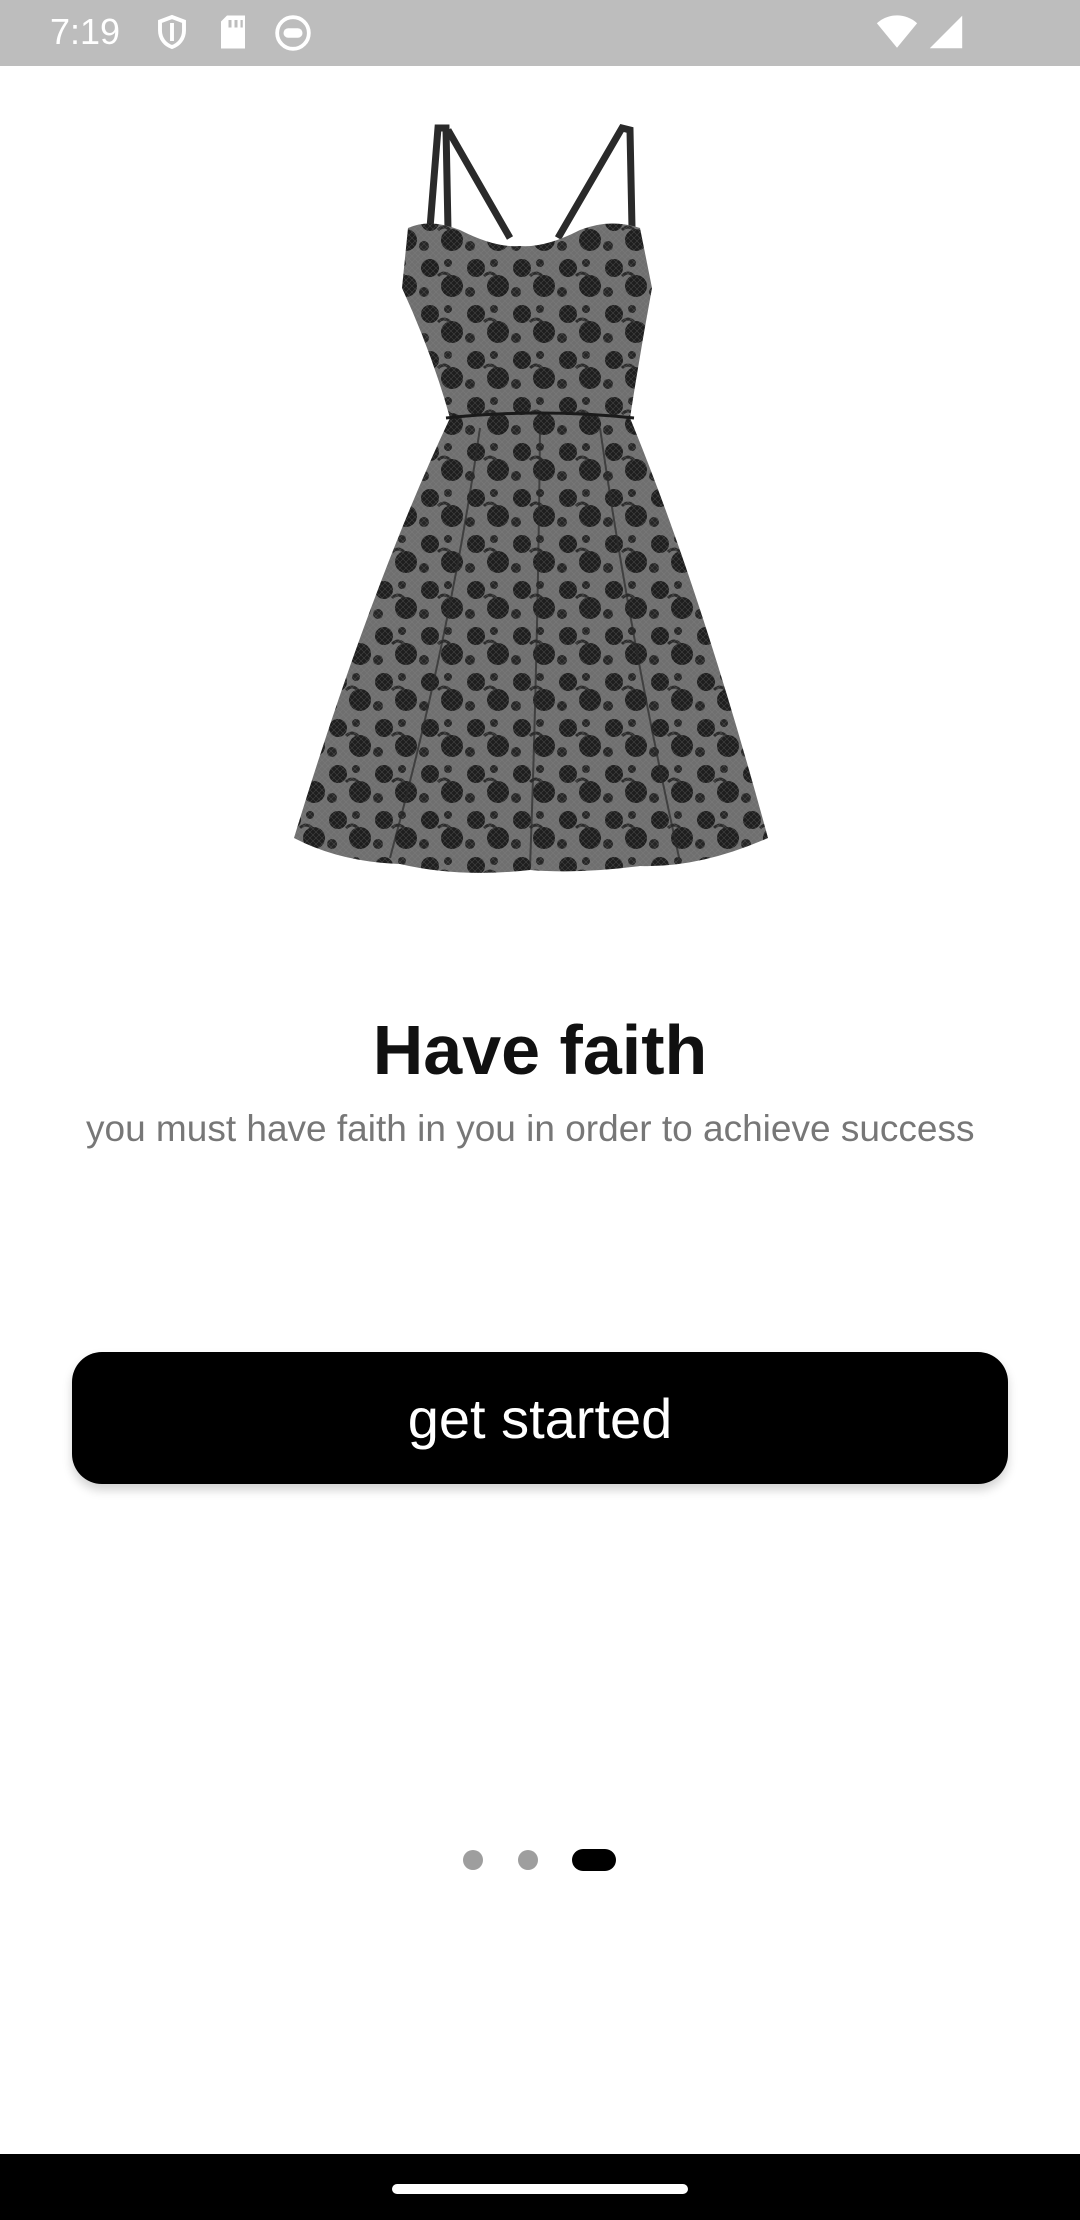  Describe the element at coordinates (293, 33) in the screenshot. I see `face-icon` at that location.